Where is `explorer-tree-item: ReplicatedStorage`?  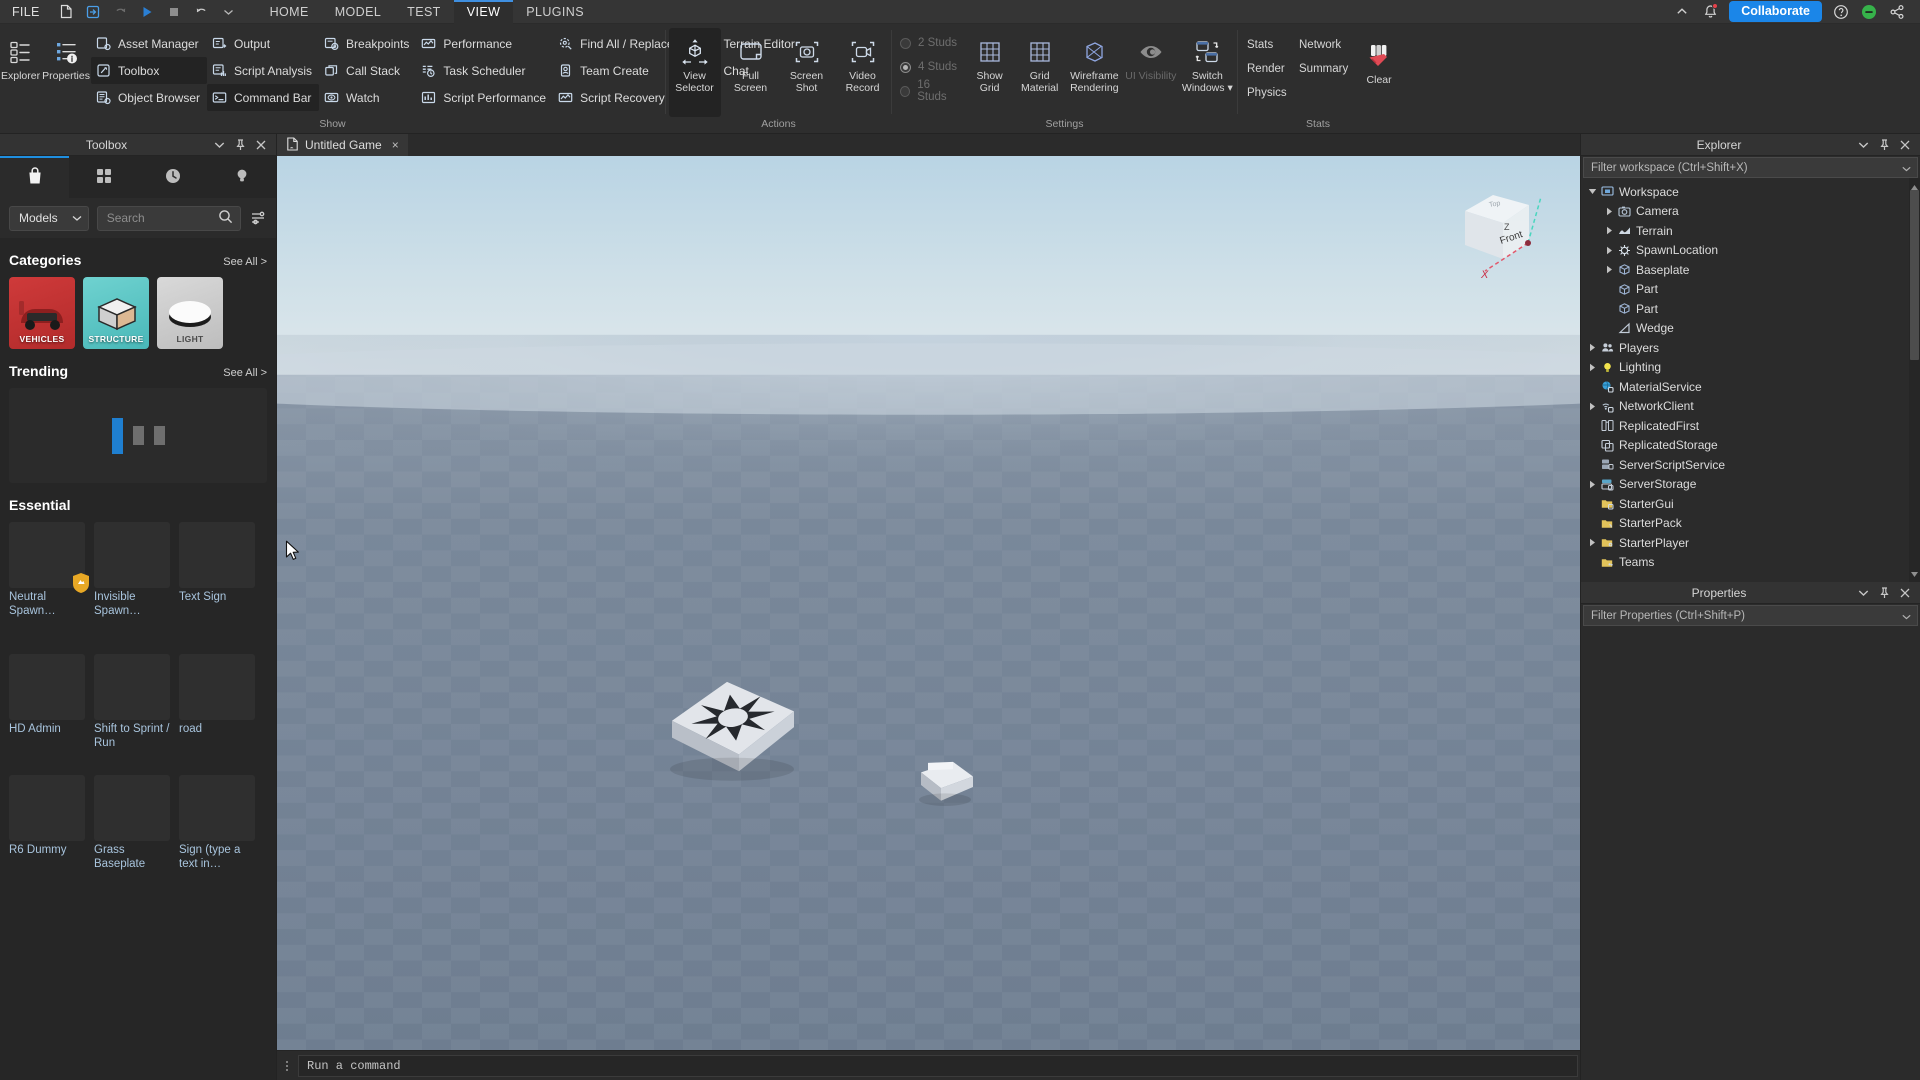
explorer-tree-item: ReplicatedStorage is located at coordinates (1745, 446).